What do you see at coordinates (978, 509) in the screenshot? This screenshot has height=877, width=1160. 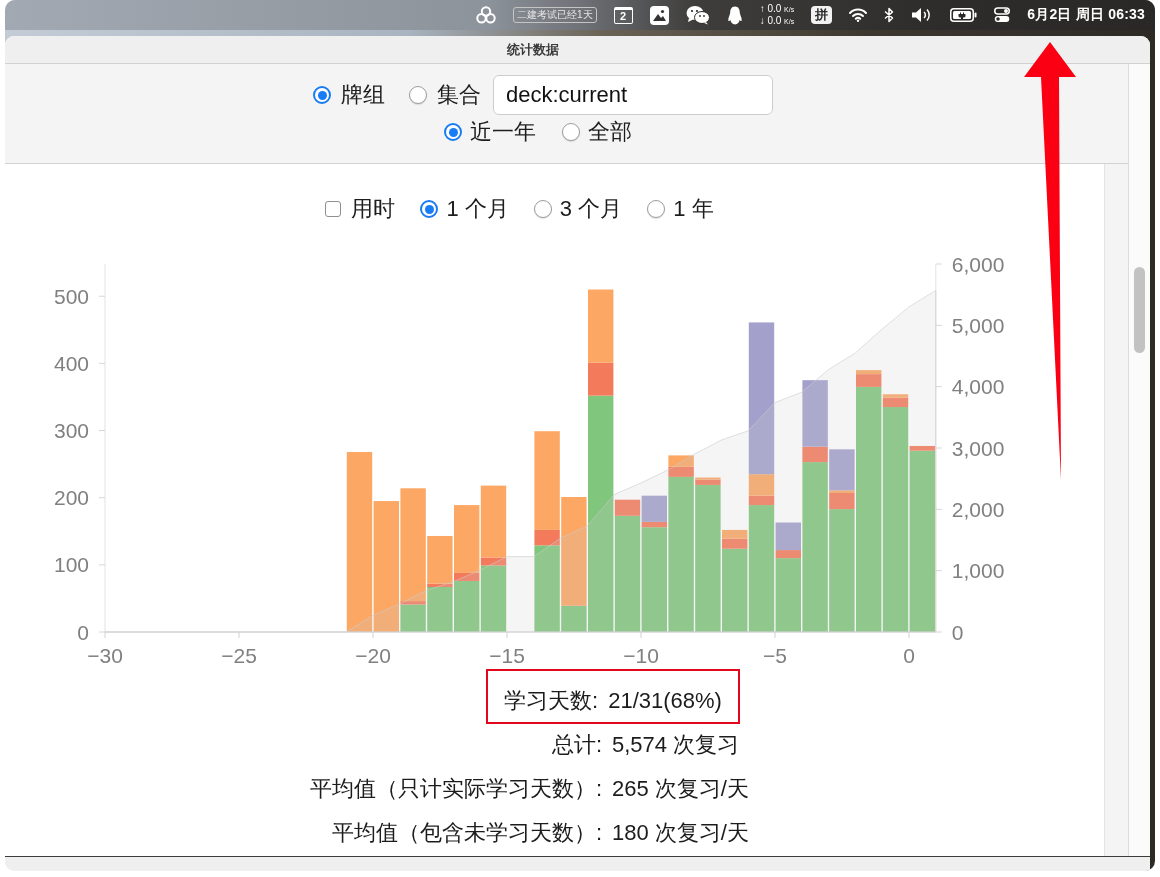 I see `secondary-y-tick-label: 2,000` at bounding box center [978, 509].